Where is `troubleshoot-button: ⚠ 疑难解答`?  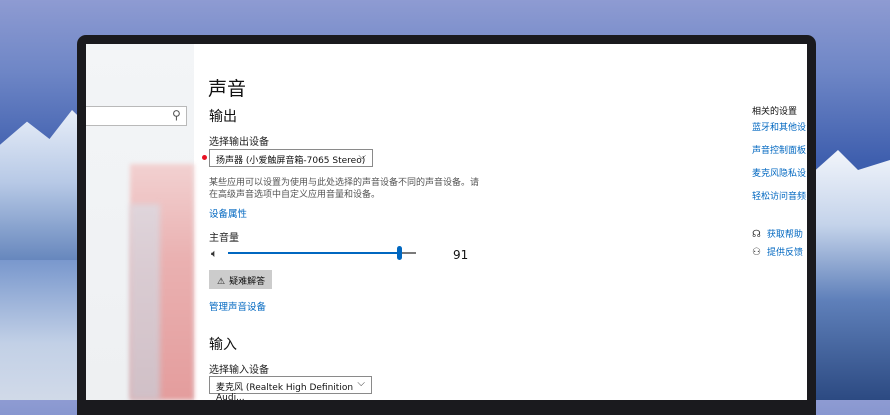
troubleshoot-button: ⚠ 疑难解答 is located at coordinates (240, 279).